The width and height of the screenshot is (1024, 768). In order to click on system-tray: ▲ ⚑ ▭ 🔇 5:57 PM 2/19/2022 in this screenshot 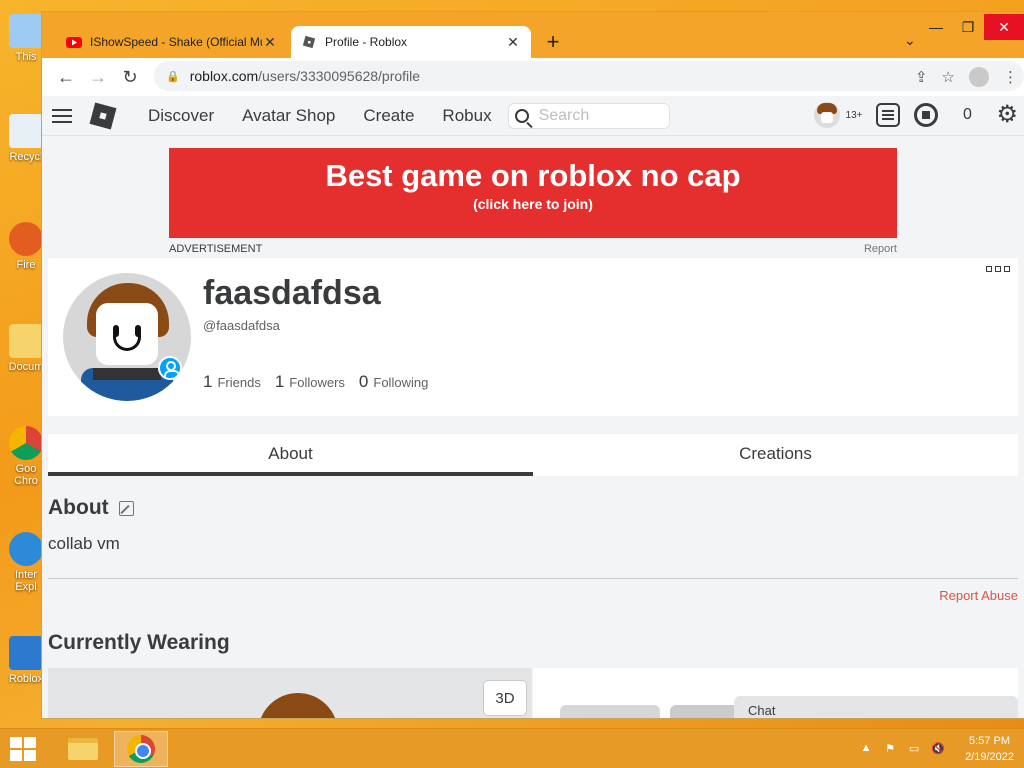, I will do `click(936, 749)`.